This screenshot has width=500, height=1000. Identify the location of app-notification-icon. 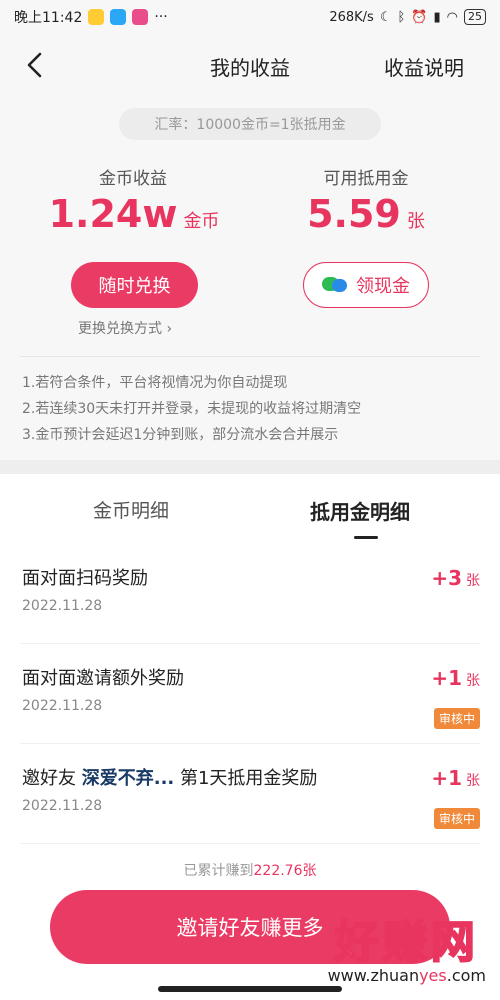
(96, 17).